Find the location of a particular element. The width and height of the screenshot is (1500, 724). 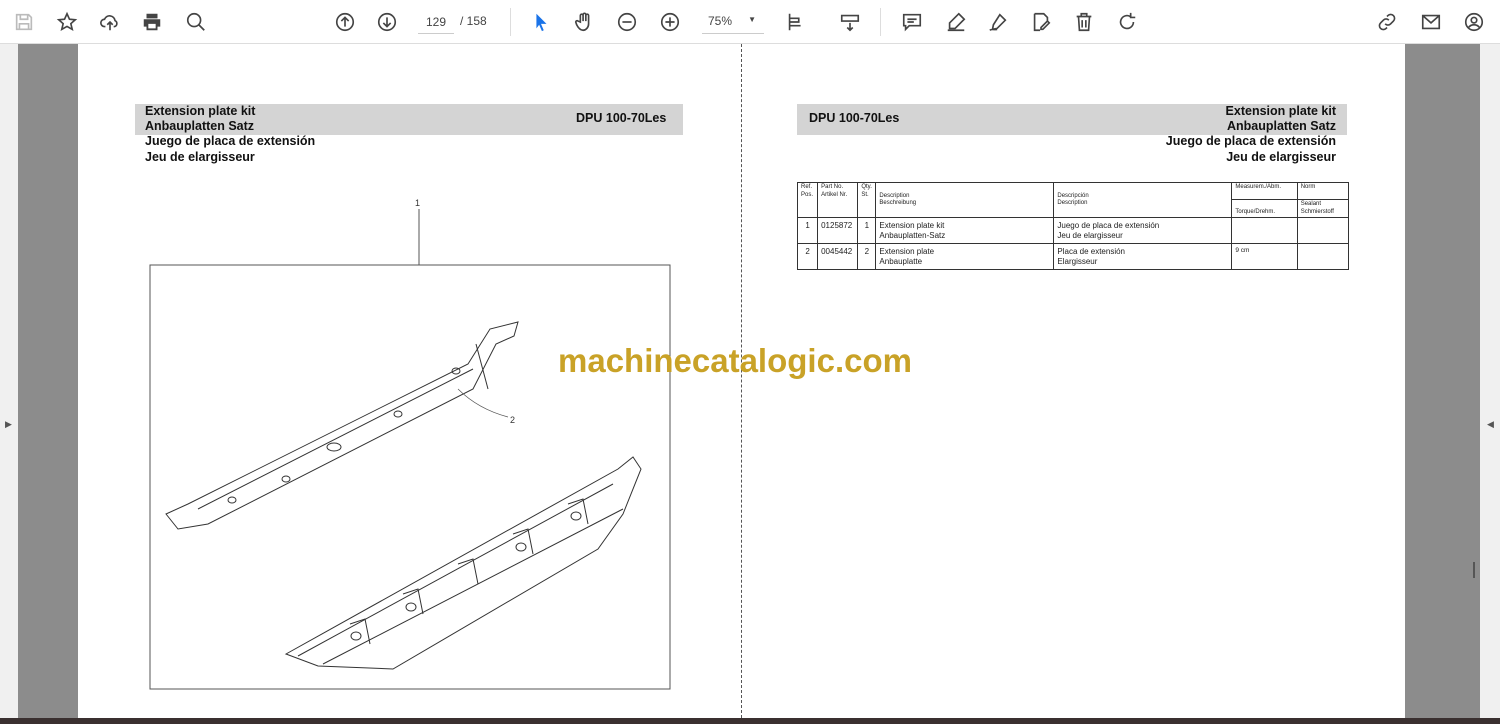

extension-plate-upper is located at coordinates (342, 425).